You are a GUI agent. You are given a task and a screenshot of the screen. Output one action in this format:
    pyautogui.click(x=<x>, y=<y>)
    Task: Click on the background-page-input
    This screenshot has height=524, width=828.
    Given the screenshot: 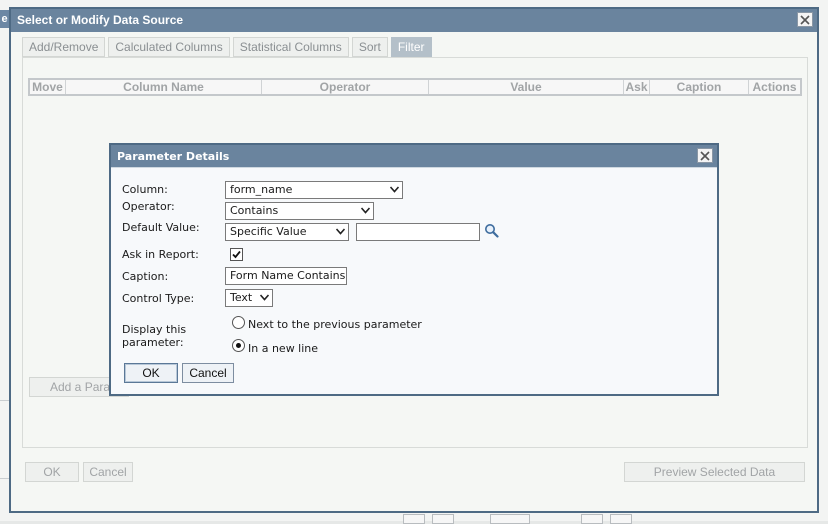 What is the action you would take?
    pyautogui.click(x=510, y=519)
    